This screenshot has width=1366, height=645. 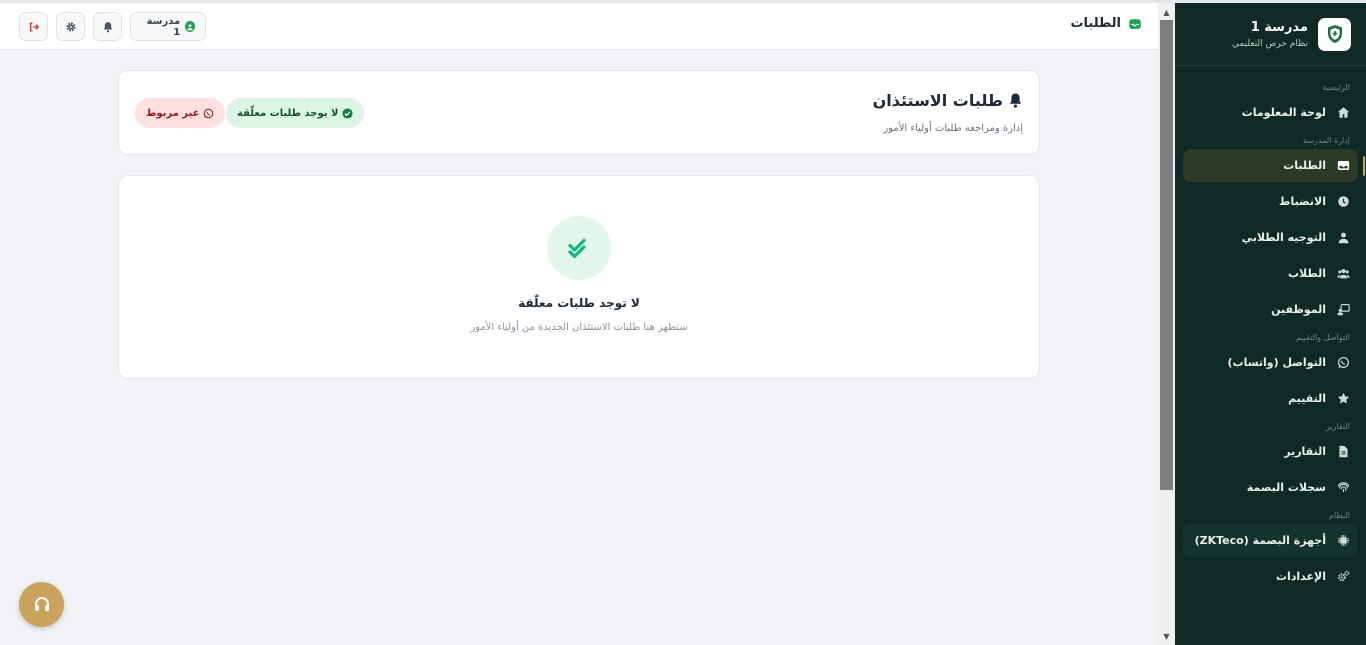 I want to click on users-icon, so click(x=1343, y=274).